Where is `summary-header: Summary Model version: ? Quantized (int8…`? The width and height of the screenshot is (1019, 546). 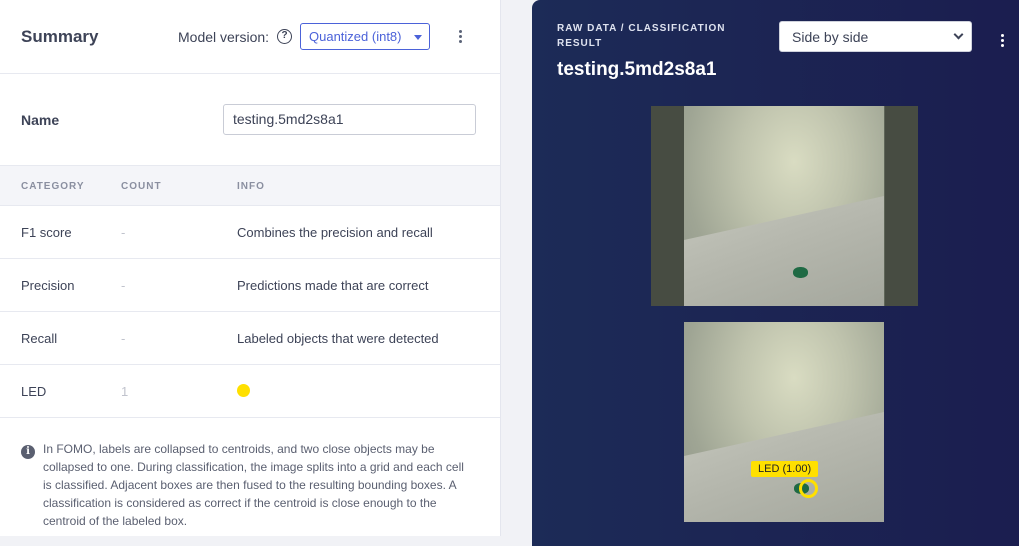
summary-header: Summary Model version: ? Quantized (int8… is located at coordinates (250, 37).